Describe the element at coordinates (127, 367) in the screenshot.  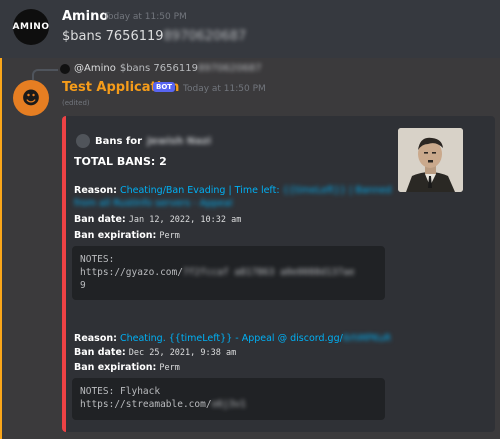
I see `ban2-expiration: Ban expiration: Perm` at that location.